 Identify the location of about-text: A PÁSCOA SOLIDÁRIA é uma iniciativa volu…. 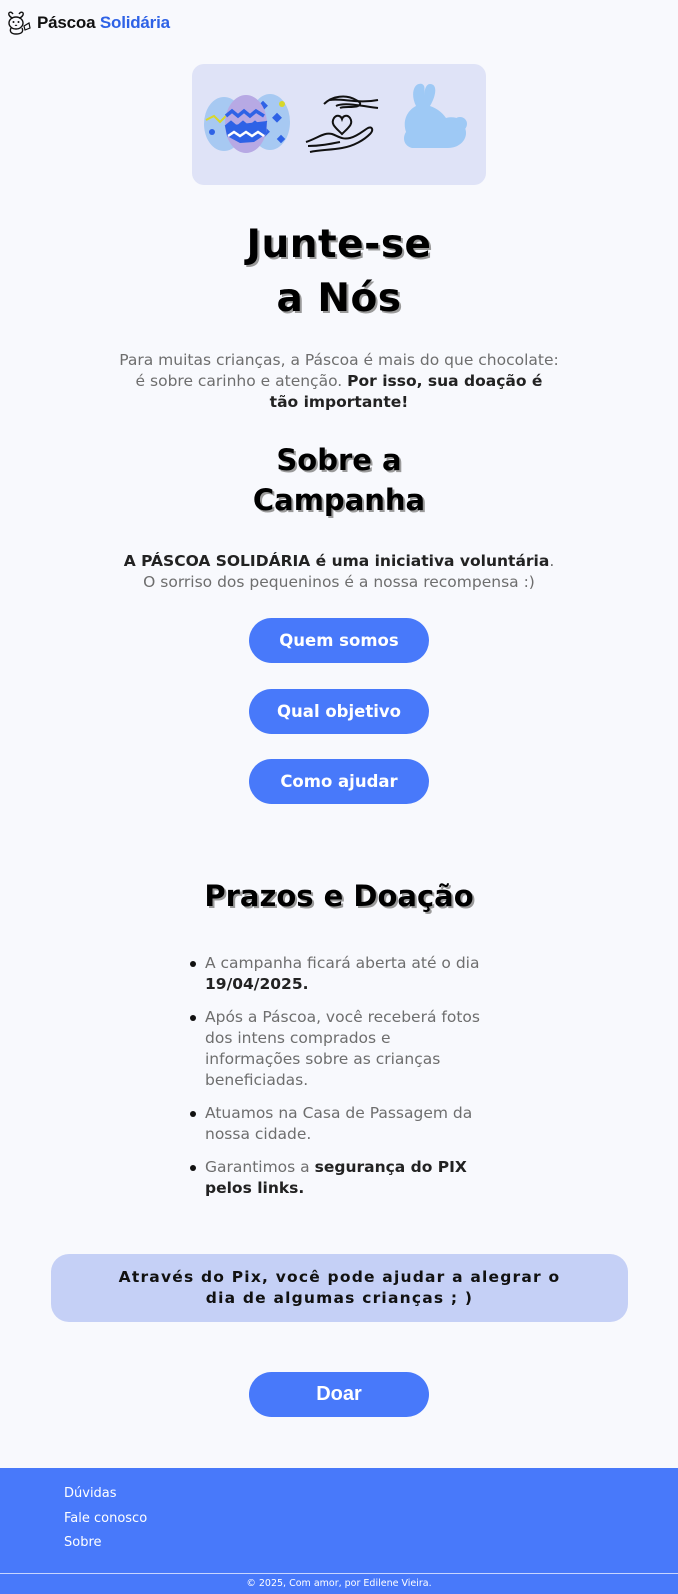
(339, 571).